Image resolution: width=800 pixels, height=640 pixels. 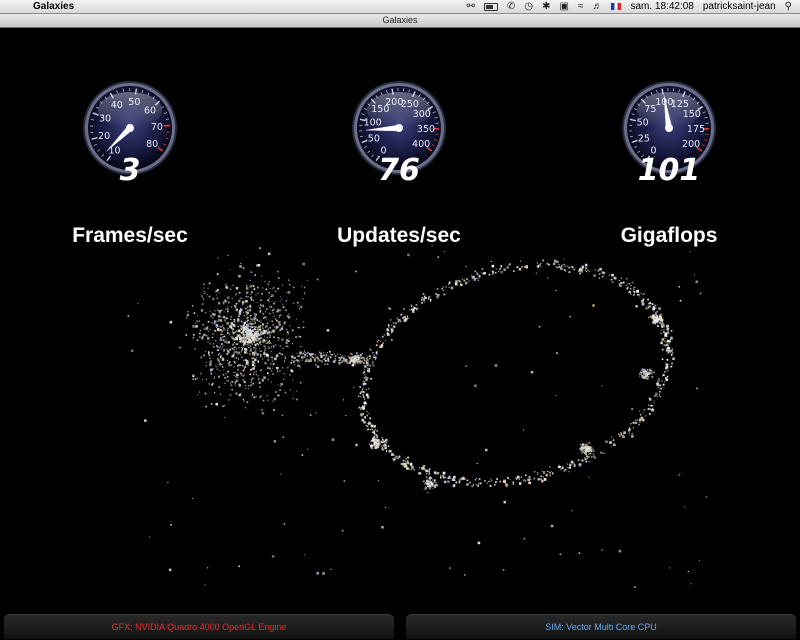 I want to click on volume-icon: ♬, so click(x=597, y=6).